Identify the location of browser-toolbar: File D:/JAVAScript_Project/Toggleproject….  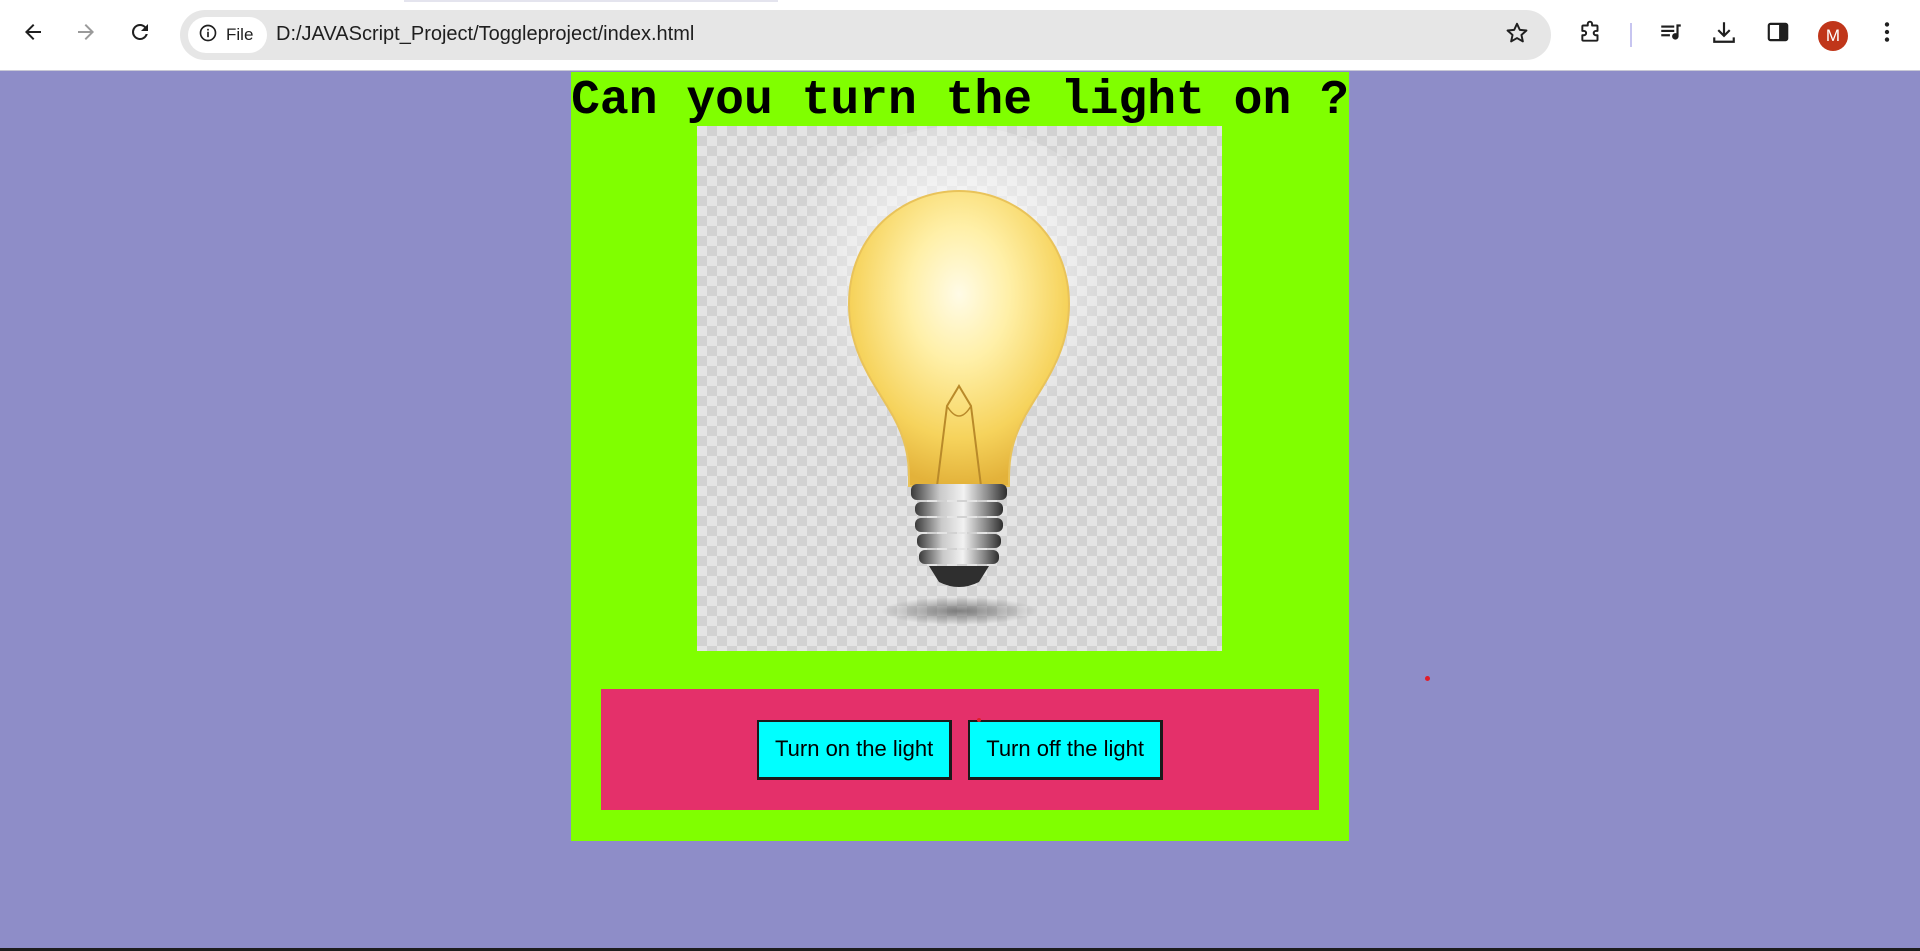
(960, 35).